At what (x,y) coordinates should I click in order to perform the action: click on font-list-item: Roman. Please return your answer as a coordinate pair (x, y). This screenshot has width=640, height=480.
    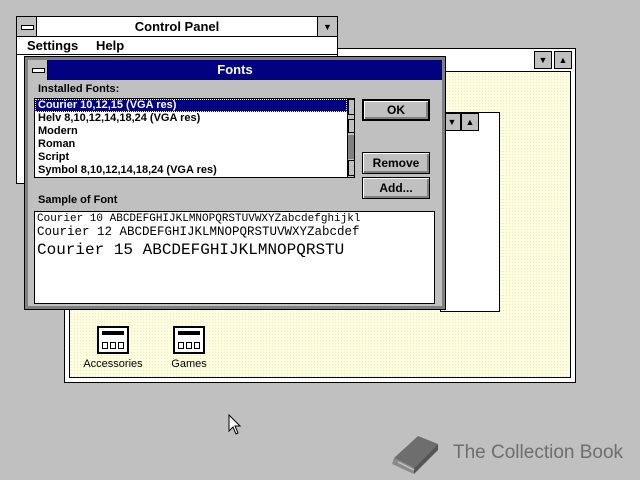
    Looking at the image, I should click on (191, 144).